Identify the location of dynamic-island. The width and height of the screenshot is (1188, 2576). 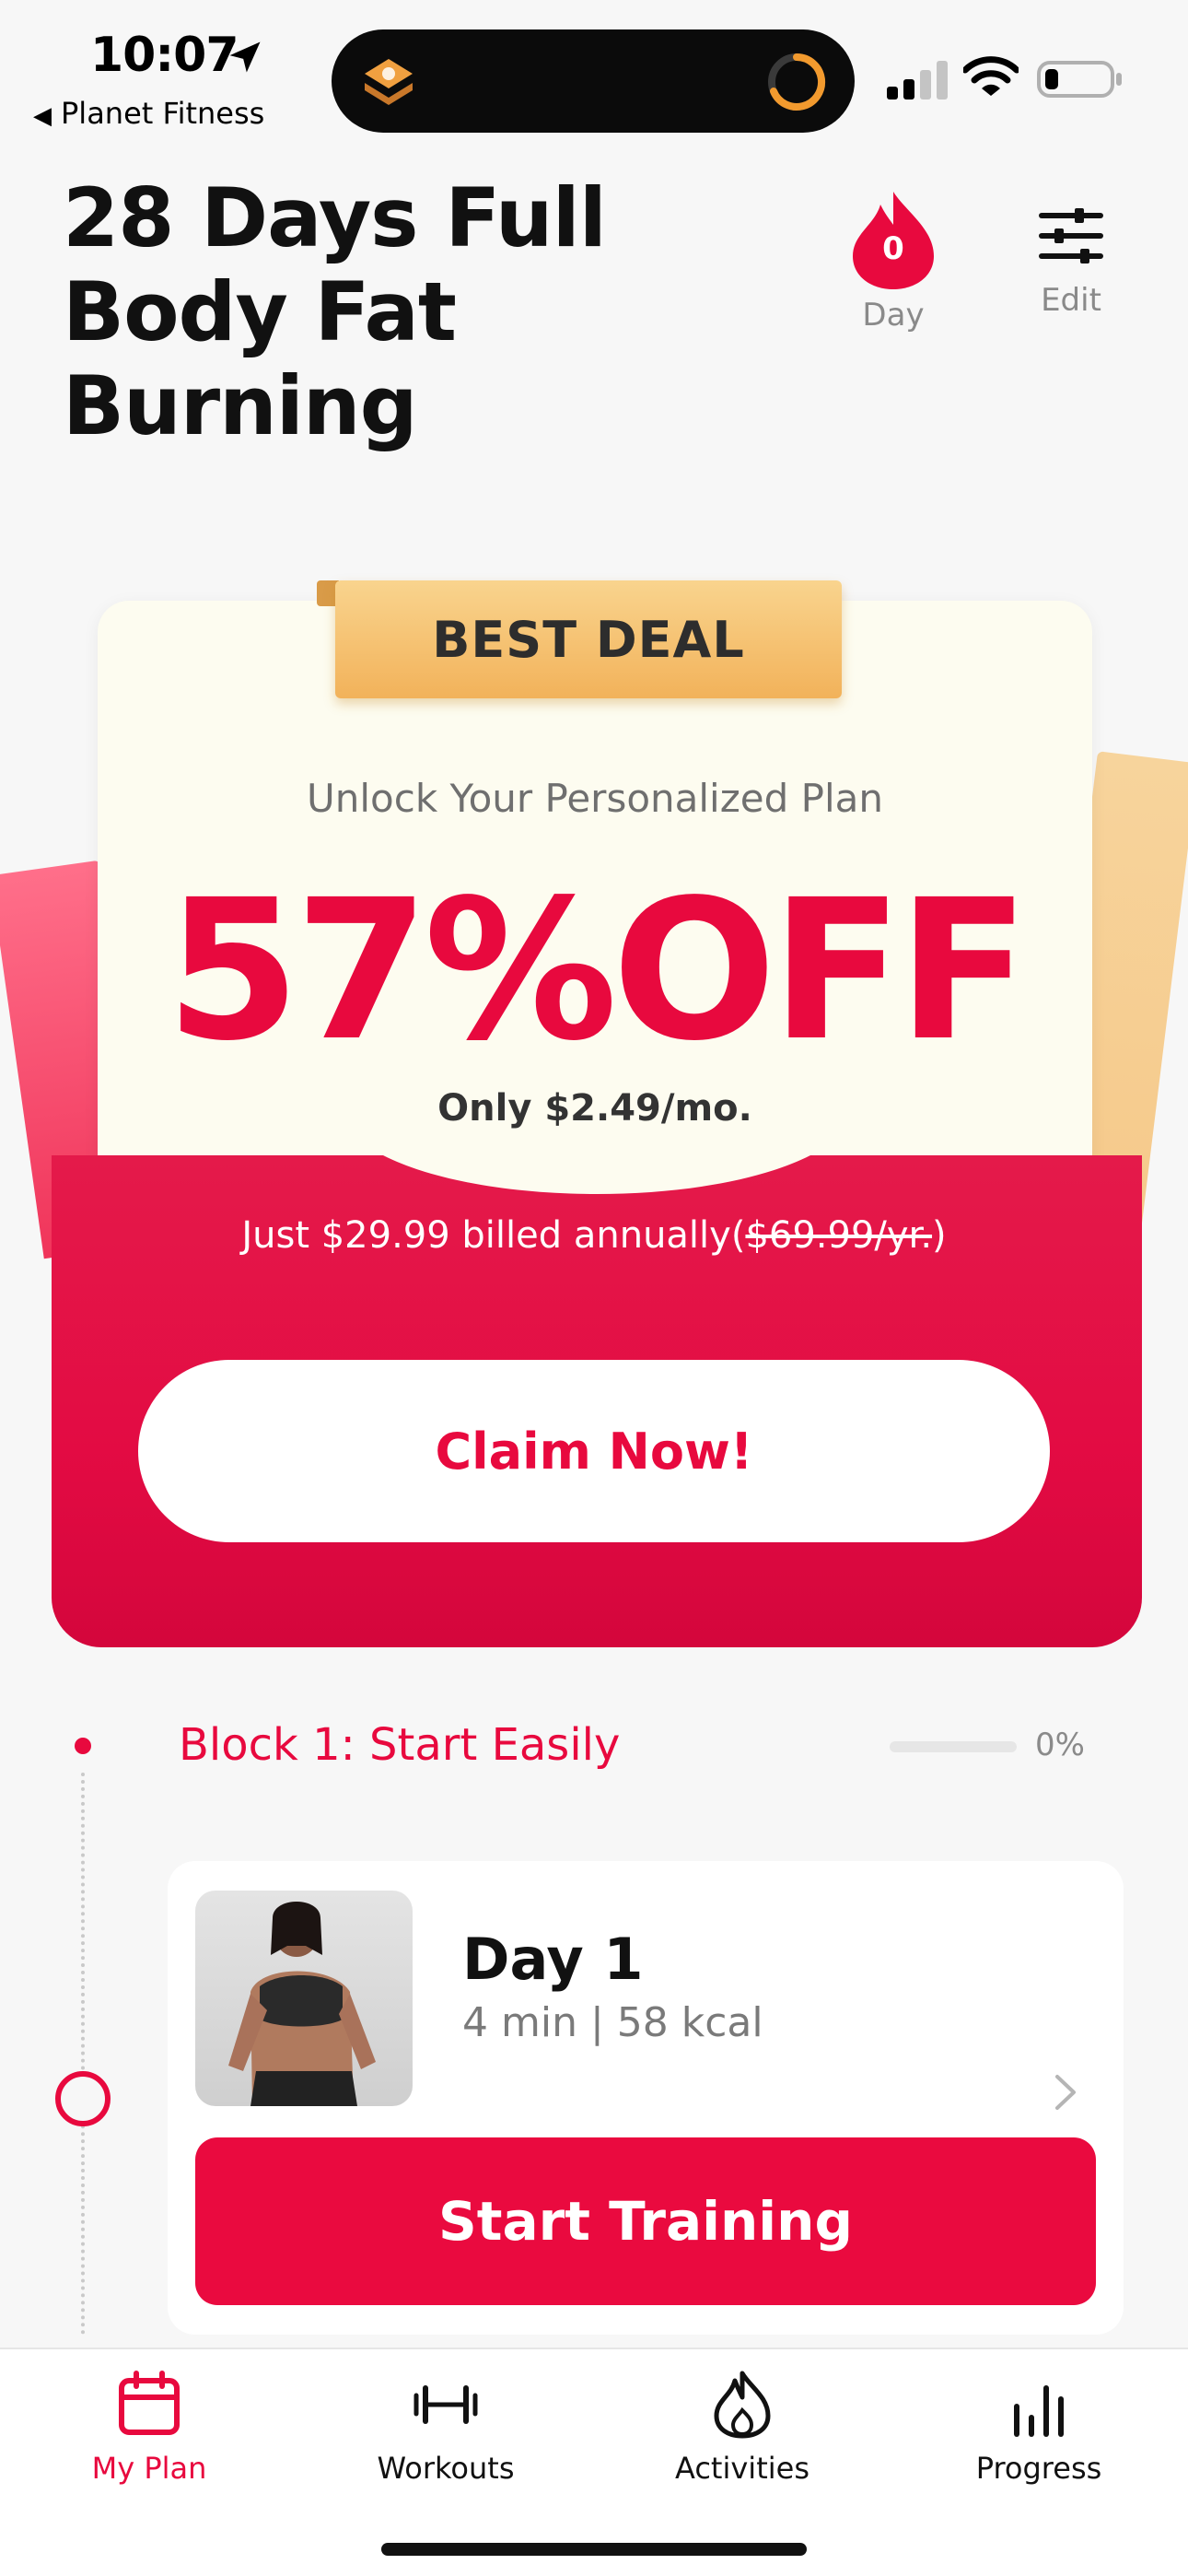
(593, 81).